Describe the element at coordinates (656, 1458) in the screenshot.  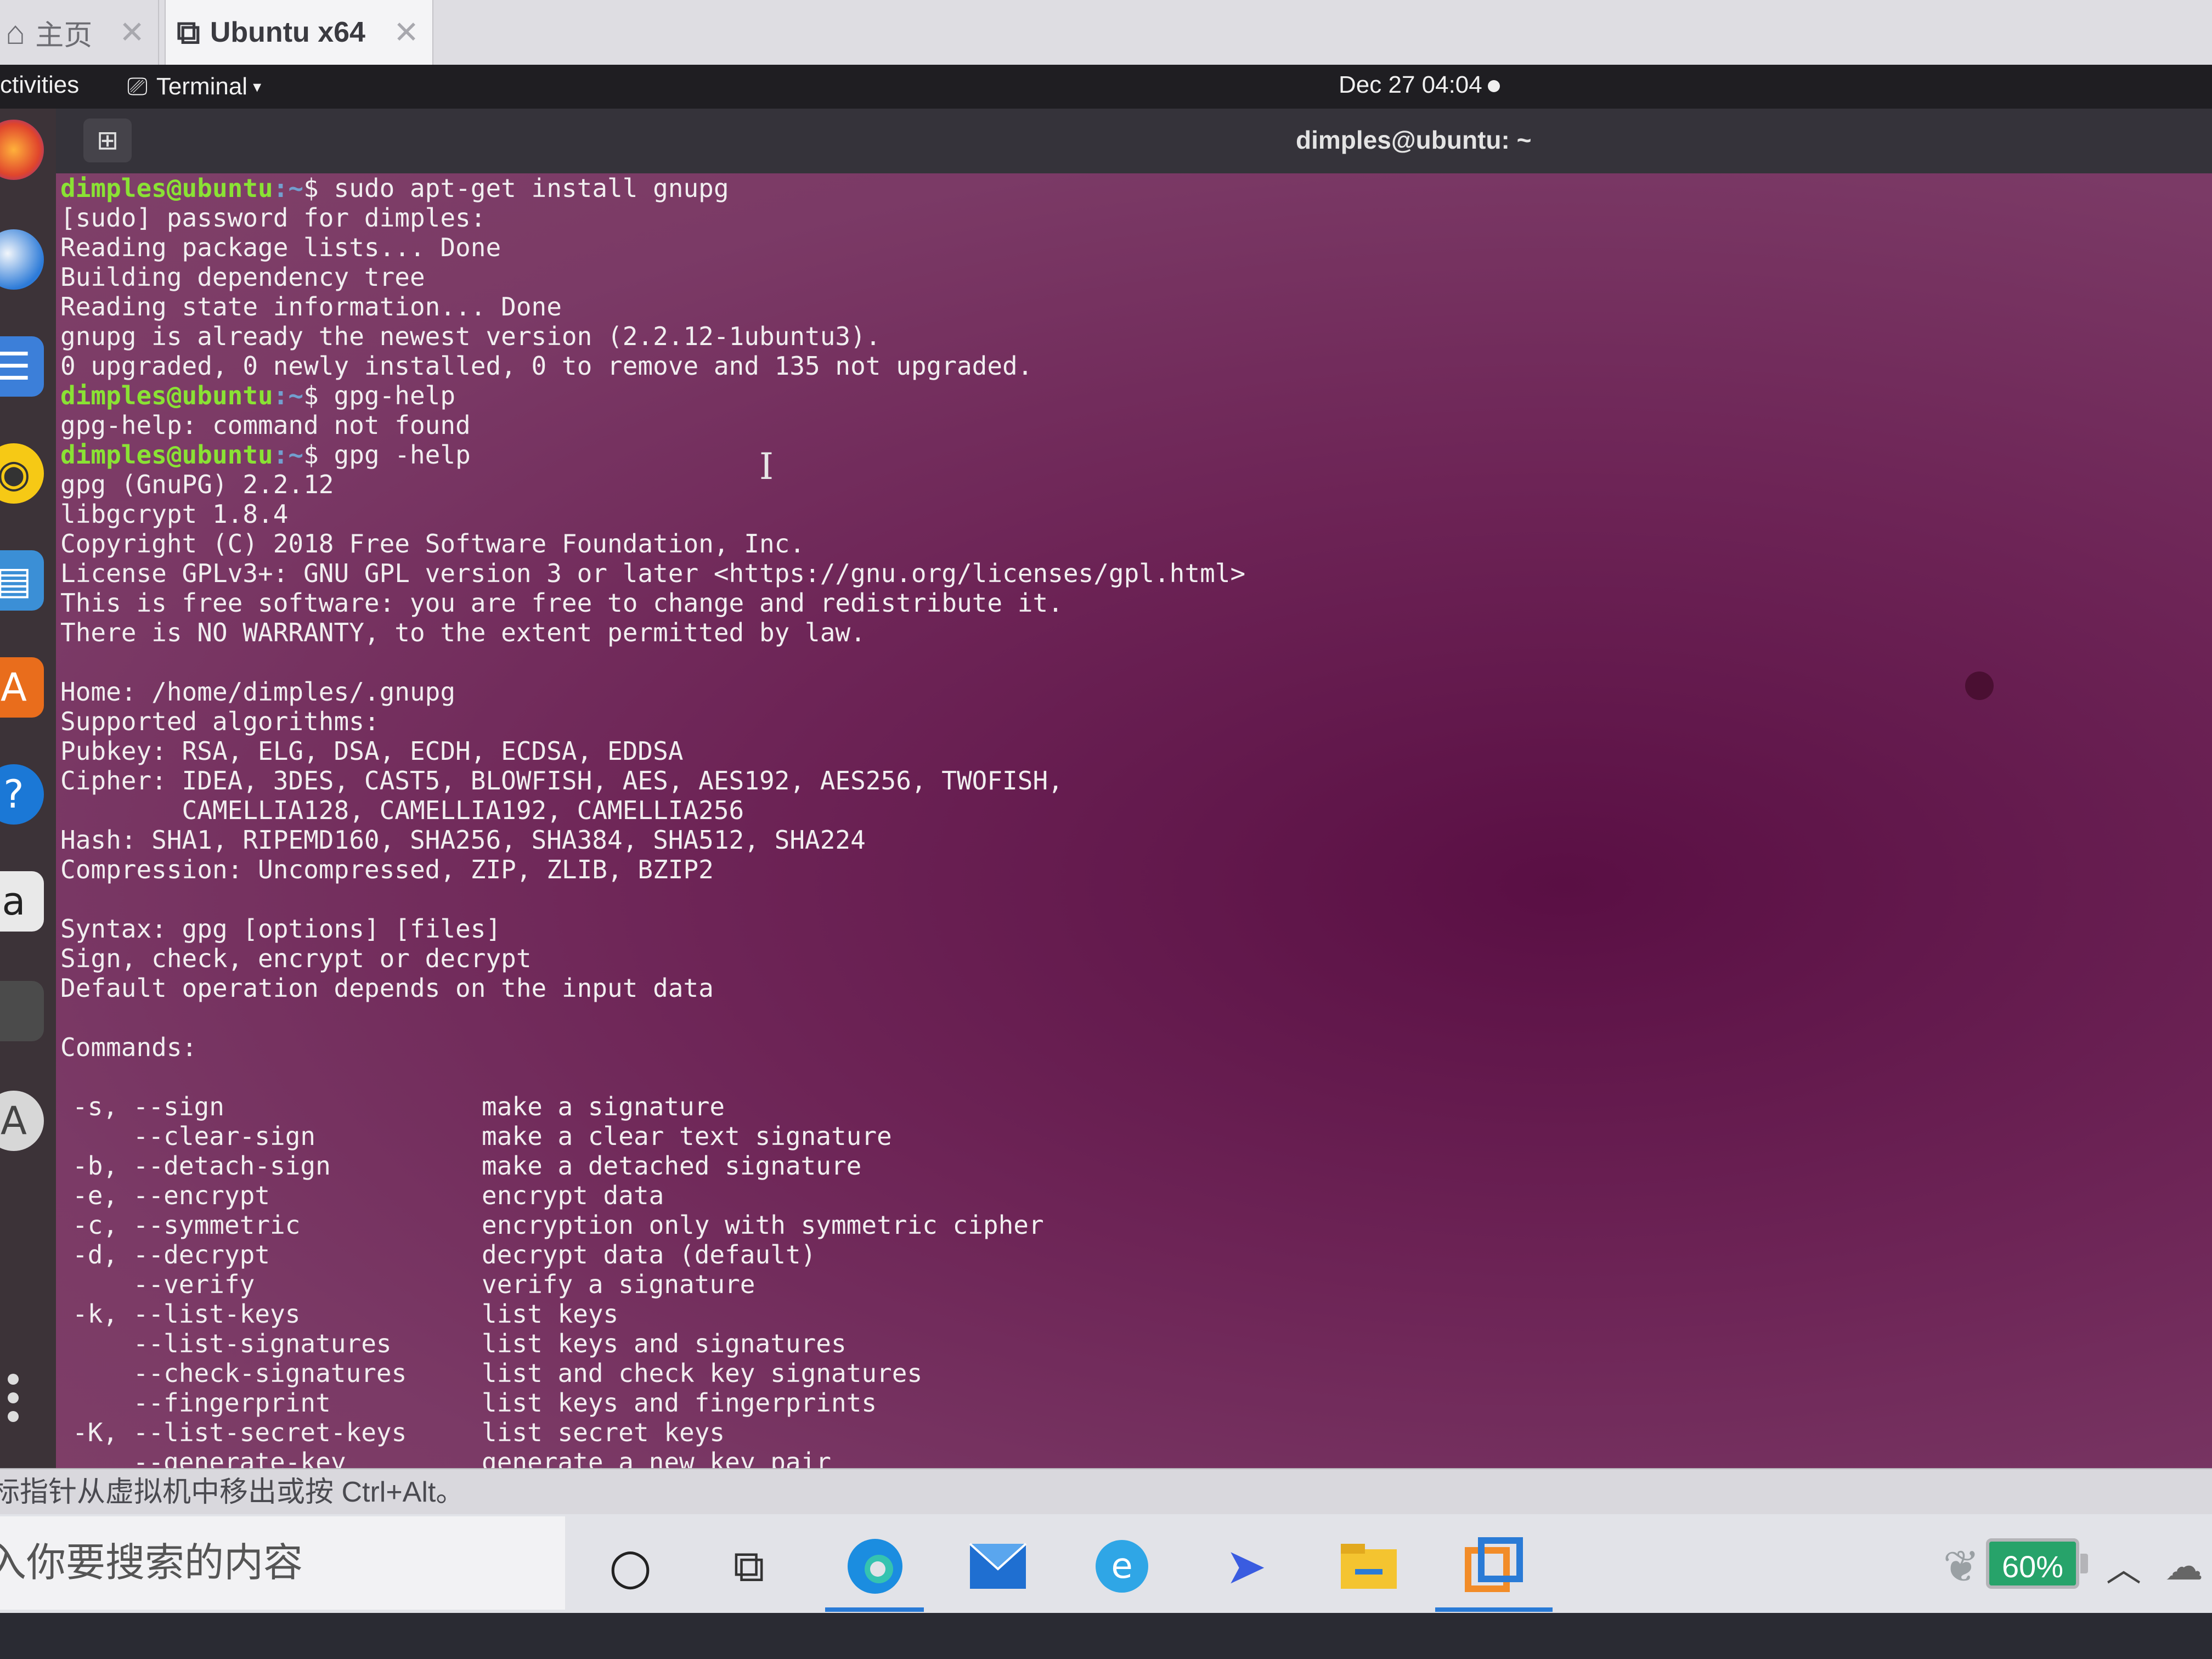
I see `command-description: generate a new key pair` at that location.